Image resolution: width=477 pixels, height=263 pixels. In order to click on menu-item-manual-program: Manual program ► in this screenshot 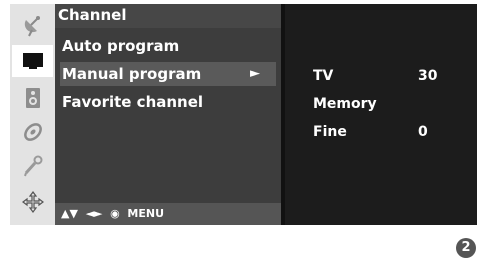, I will do `click(168, 74)`.